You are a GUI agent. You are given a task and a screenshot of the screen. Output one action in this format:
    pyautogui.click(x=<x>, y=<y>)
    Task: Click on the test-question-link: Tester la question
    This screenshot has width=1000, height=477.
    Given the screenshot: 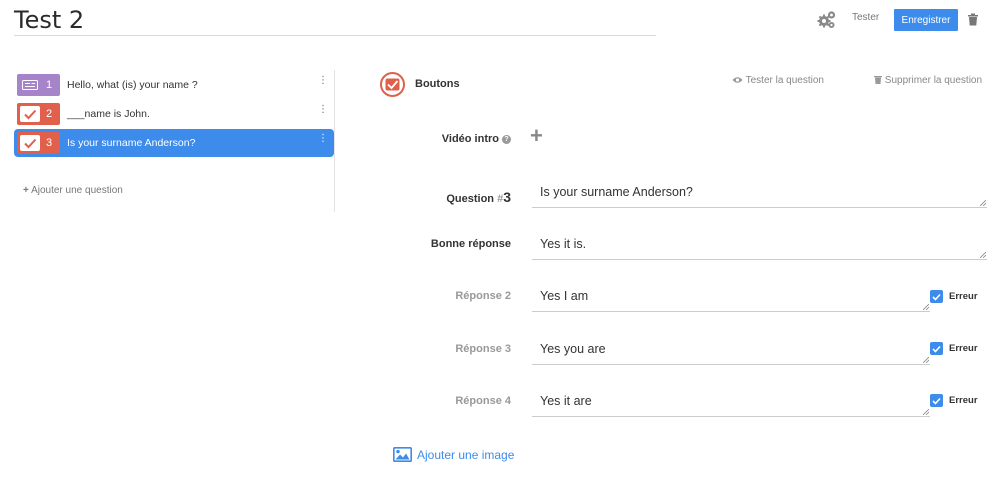 What is the action you would take?
    pyautogui.click(x=778, y=80)
    